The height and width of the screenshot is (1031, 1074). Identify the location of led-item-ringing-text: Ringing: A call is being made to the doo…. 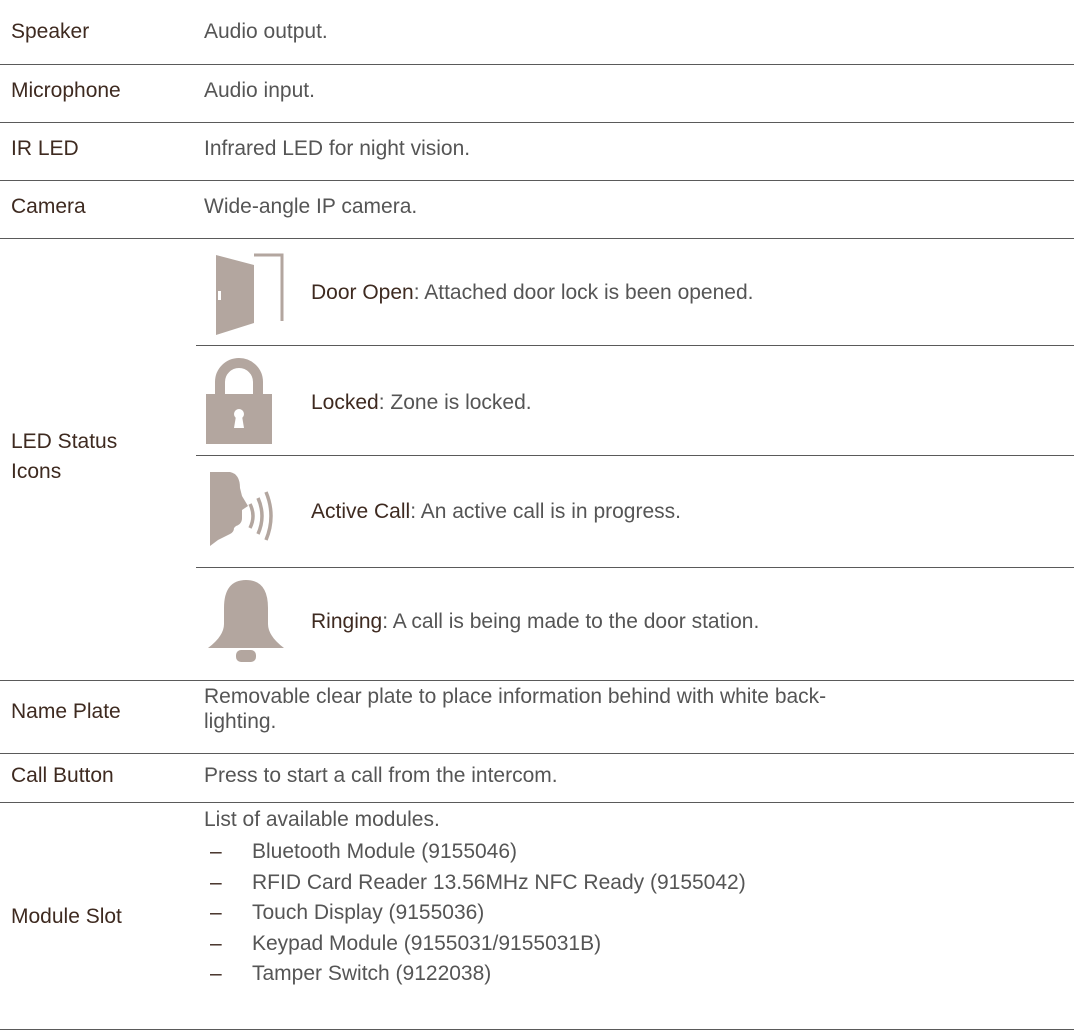
(535, 621).